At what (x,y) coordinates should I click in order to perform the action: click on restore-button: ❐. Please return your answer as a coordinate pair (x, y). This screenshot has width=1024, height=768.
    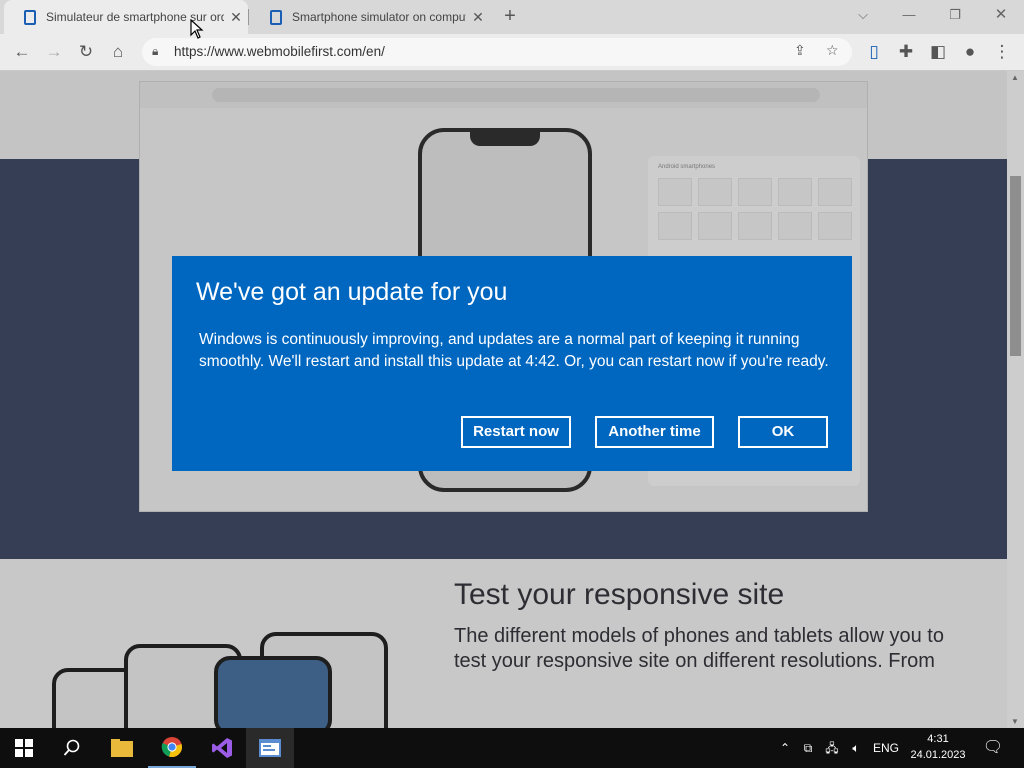
    Looking at the image, I should click on (955, 15).